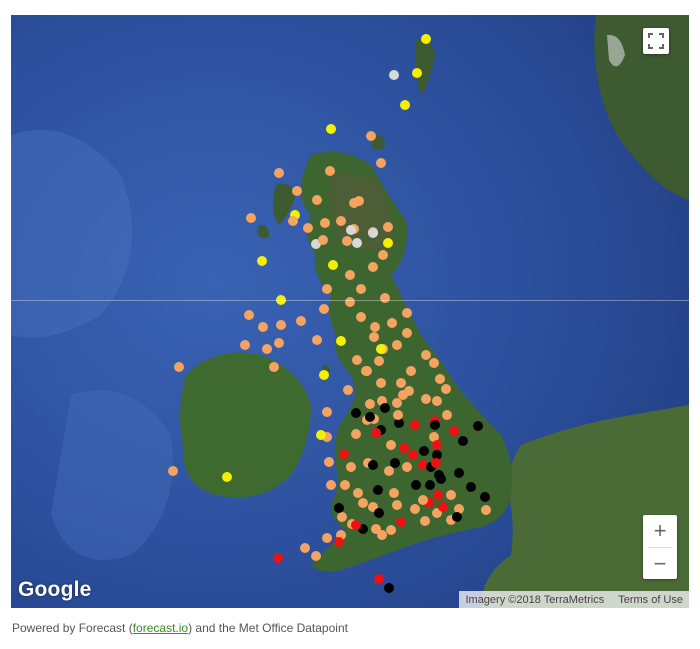  Describe the element at coordinates (160, 628) in the screenshot. I see `forecast-io-link: forecast.io` at that location.